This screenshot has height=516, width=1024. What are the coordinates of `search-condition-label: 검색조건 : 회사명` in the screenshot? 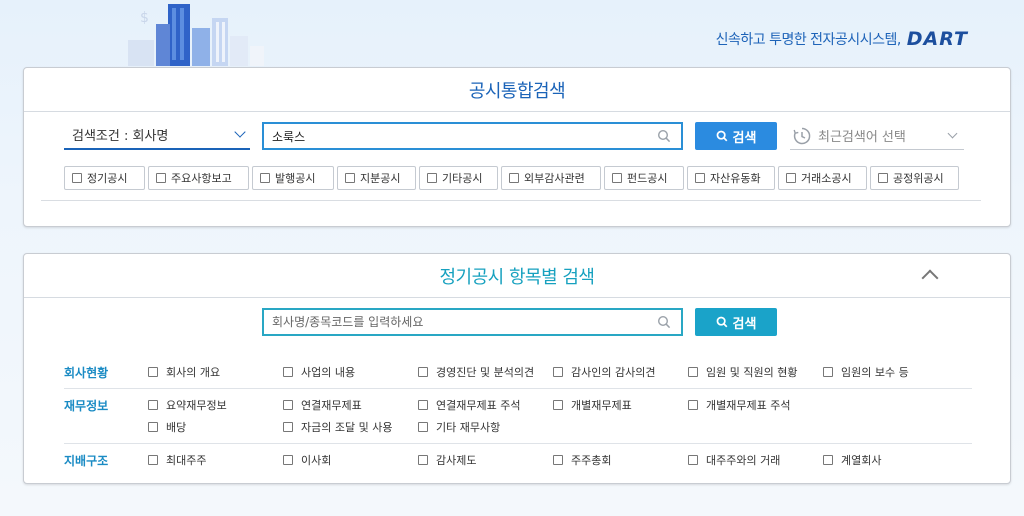 It's located at (120, 136).